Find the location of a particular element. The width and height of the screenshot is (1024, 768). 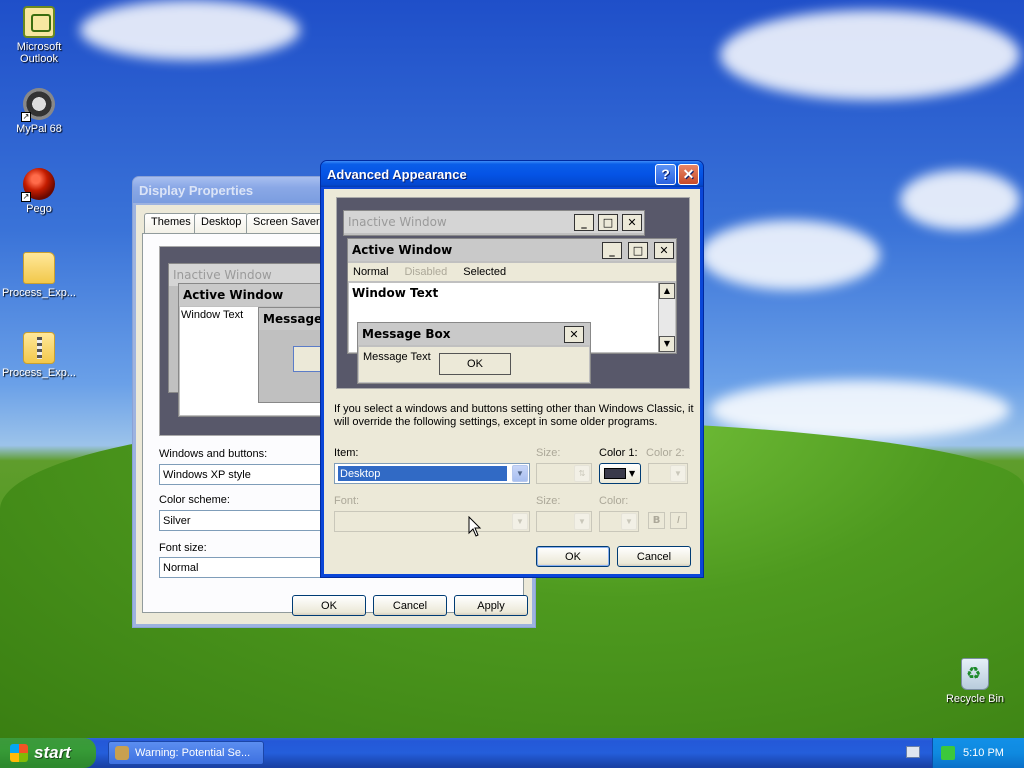

clock: 5:10 PM is located at coordinates (983, 753).